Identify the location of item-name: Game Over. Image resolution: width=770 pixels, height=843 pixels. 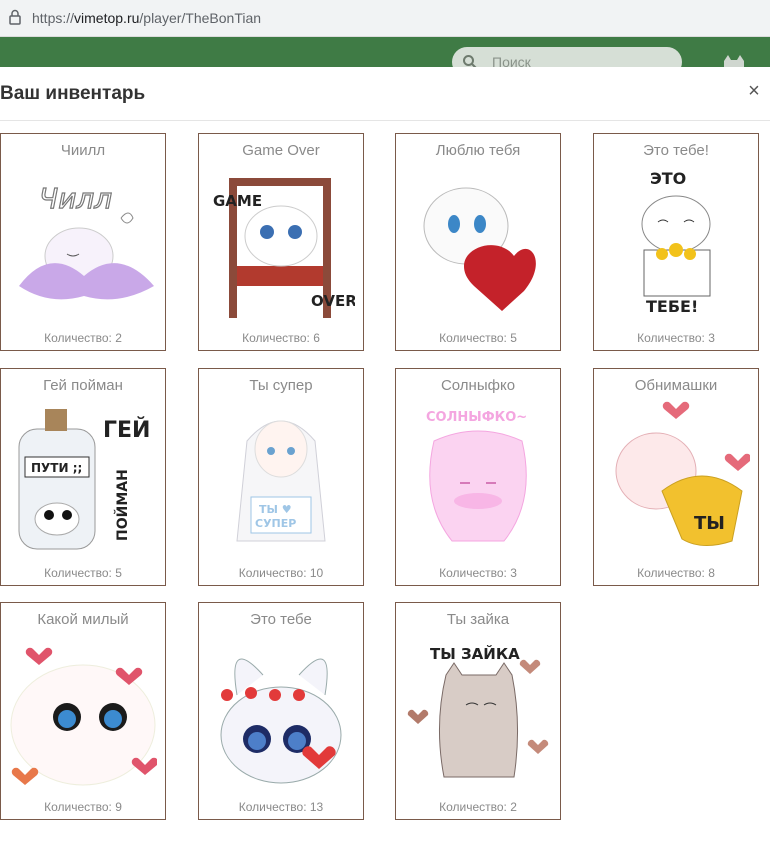
(281, 150).